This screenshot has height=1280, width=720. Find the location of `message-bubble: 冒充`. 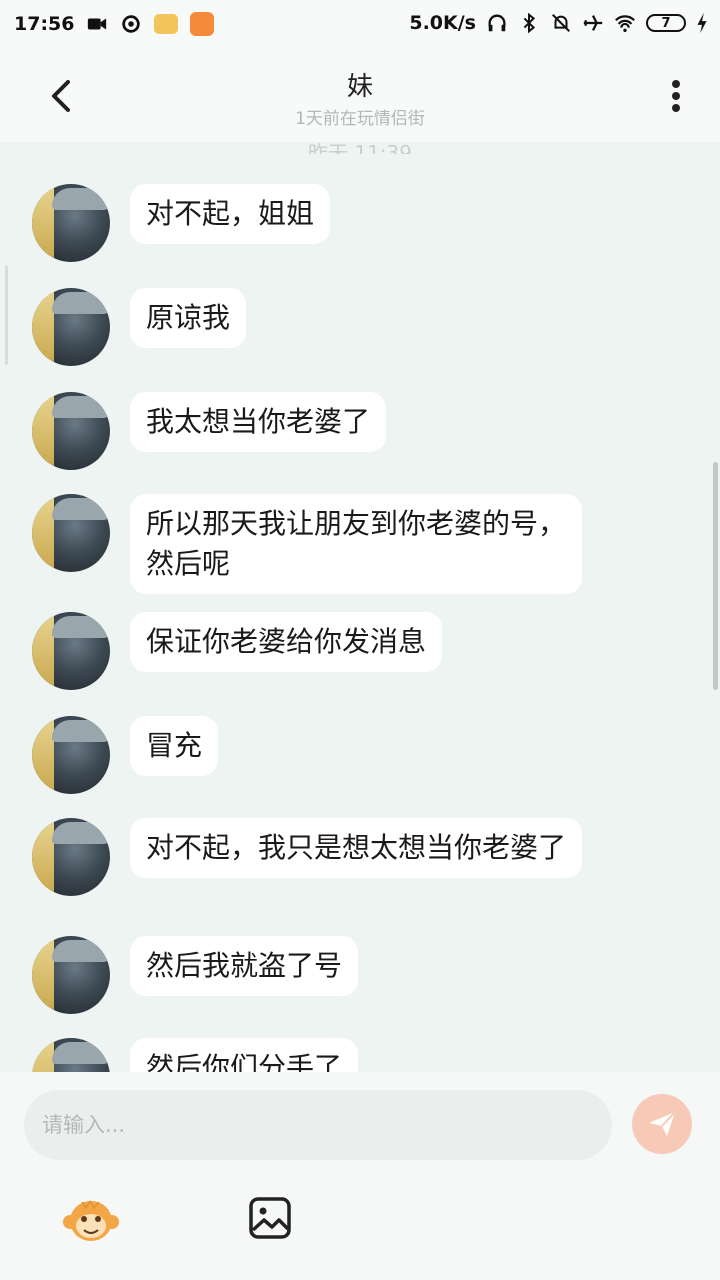

message-bubble: 冒充 is located at coordinates (174, 746).